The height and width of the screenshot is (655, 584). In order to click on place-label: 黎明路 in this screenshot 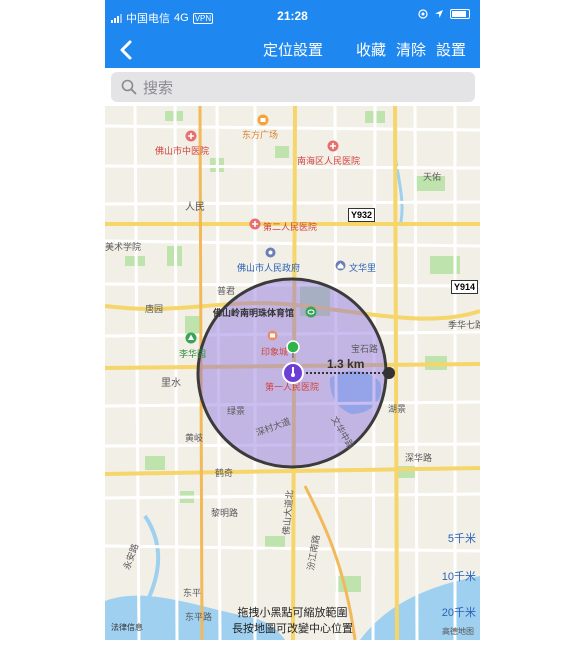, I will do `click(225, 513)`.